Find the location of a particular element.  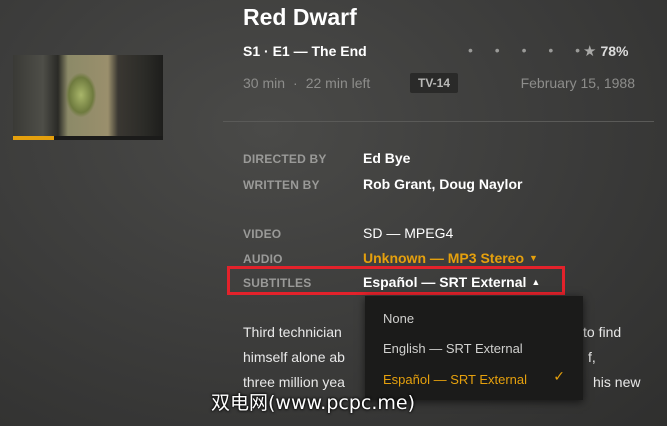

user-rating-dots: • • • • • is located at coordinates (528, 50).